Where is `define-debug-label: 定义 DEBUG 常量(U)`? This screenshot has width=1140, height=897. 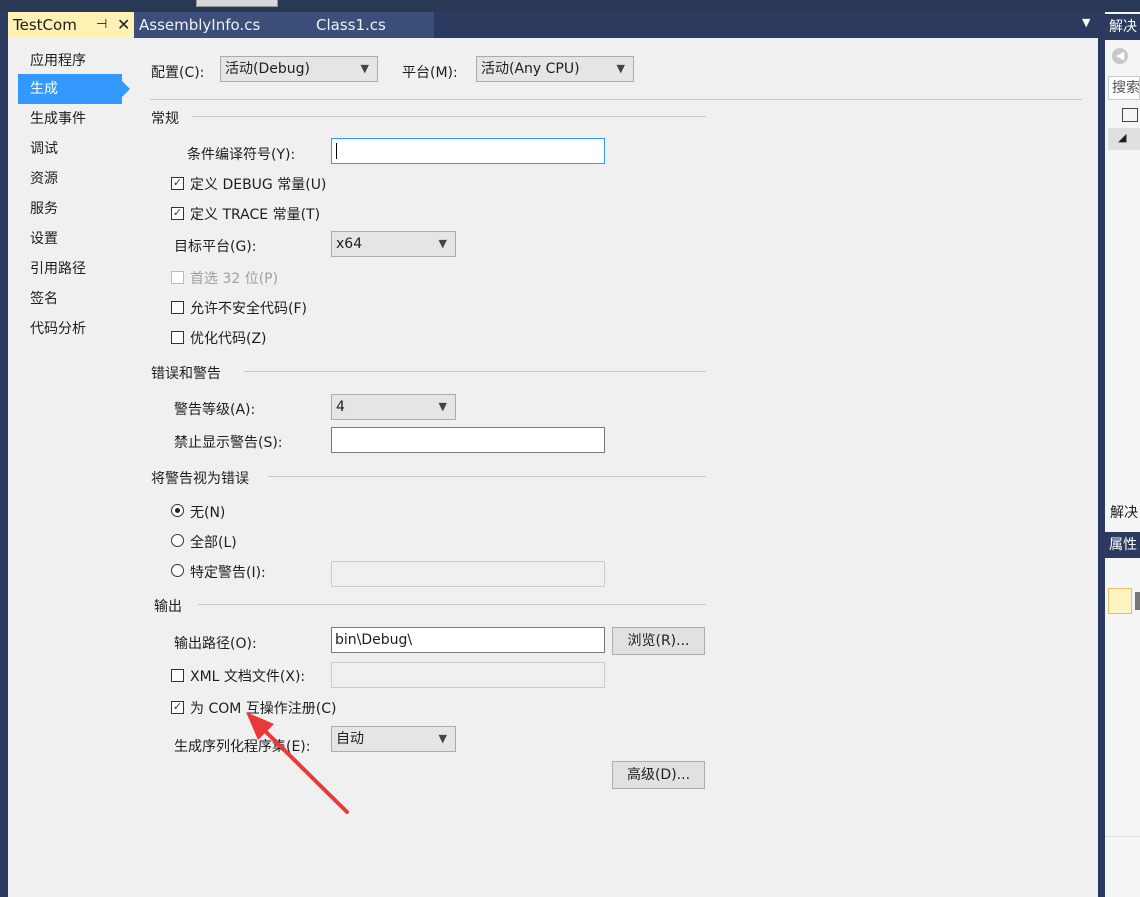
define-debug-label: 定义 DEBUG 常量(U) is located at coordinates (258, 184).